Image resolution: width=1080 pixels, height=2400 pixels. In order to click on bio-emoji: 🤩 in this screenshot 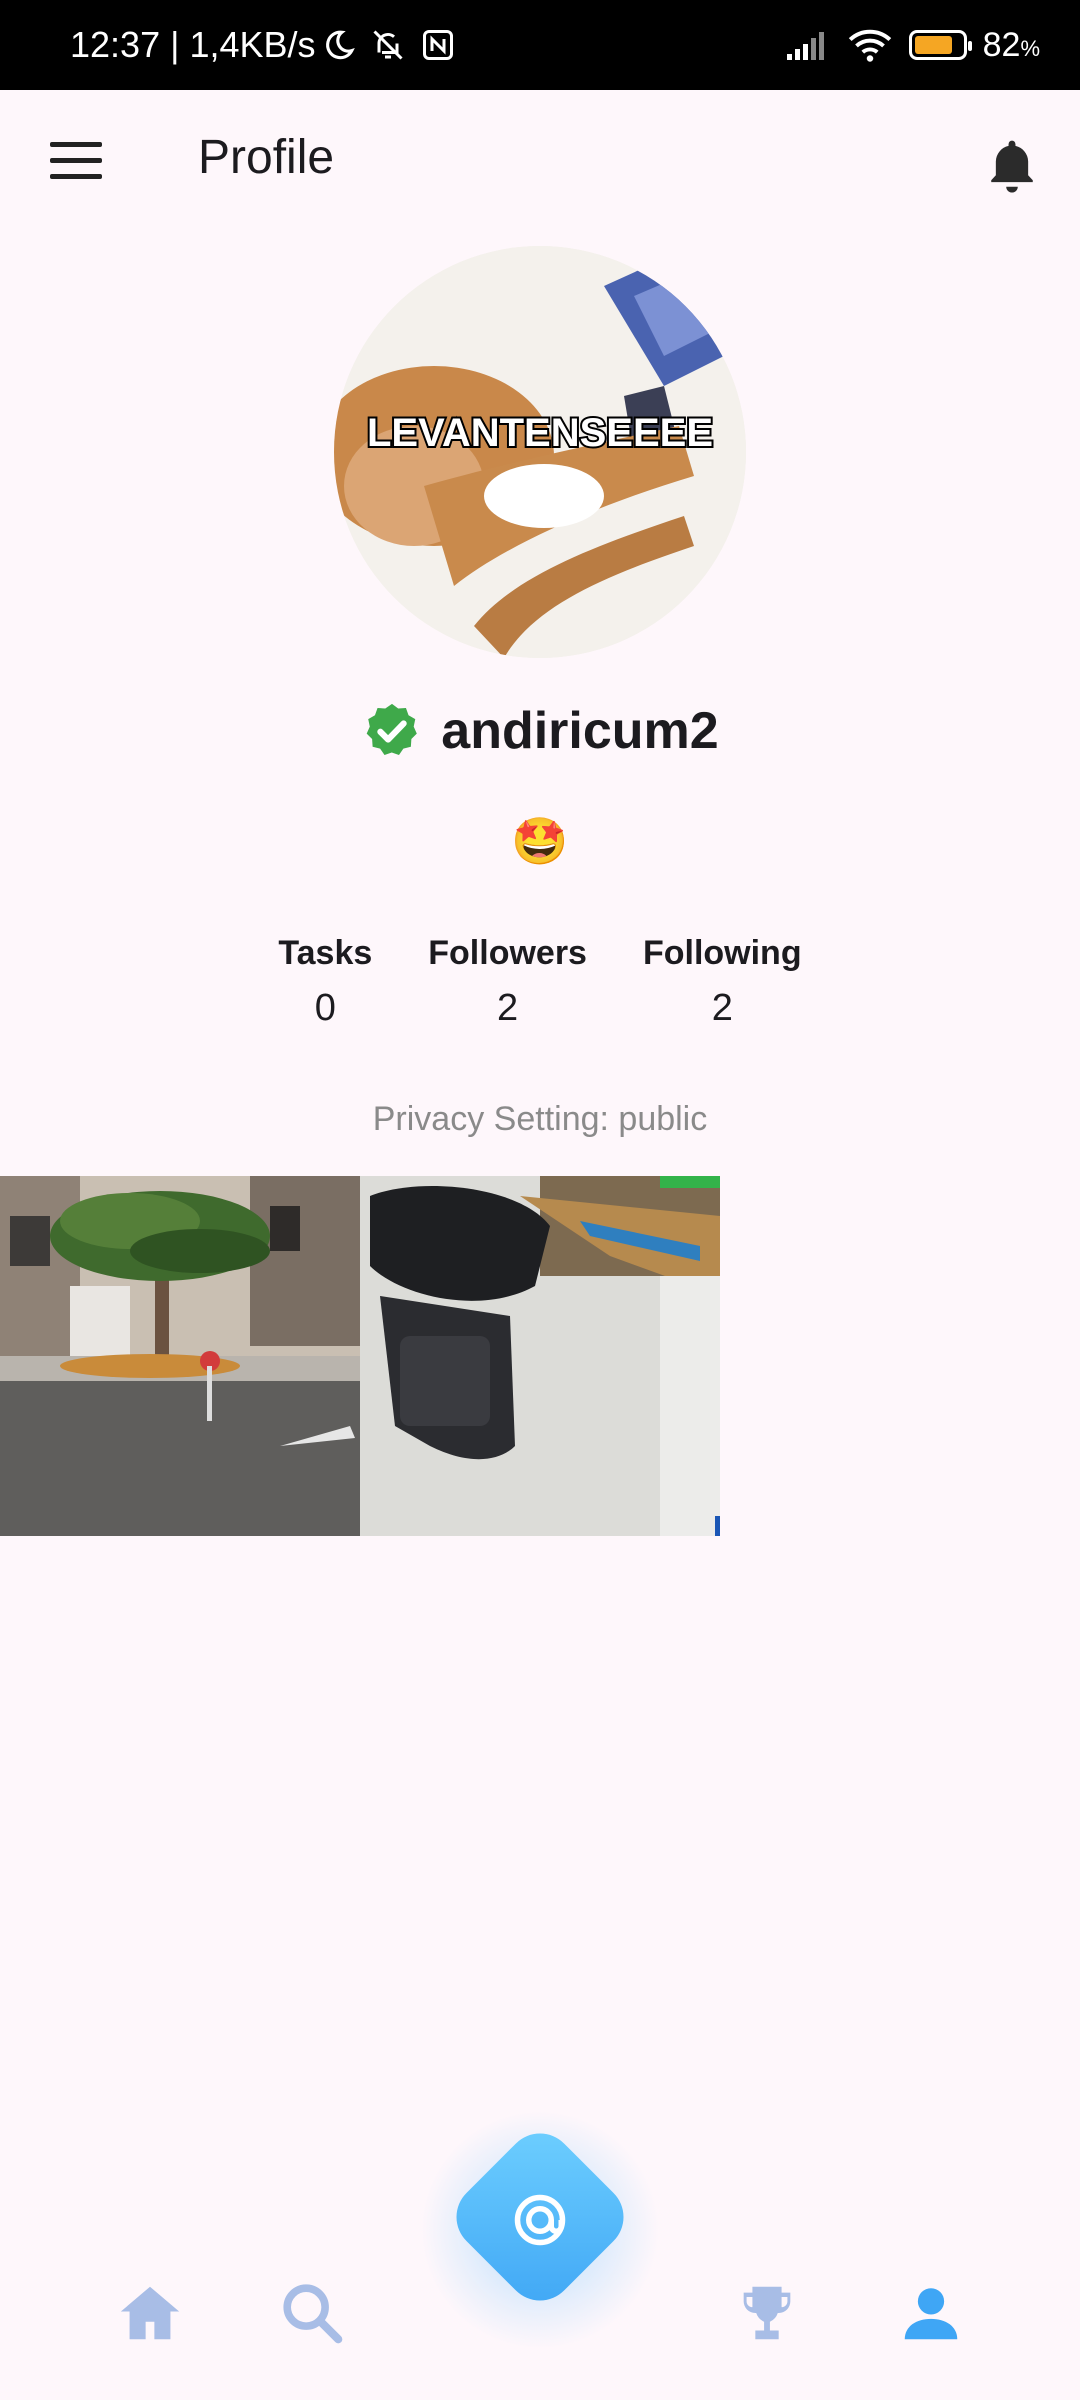, I will do `click(540, 841)`.